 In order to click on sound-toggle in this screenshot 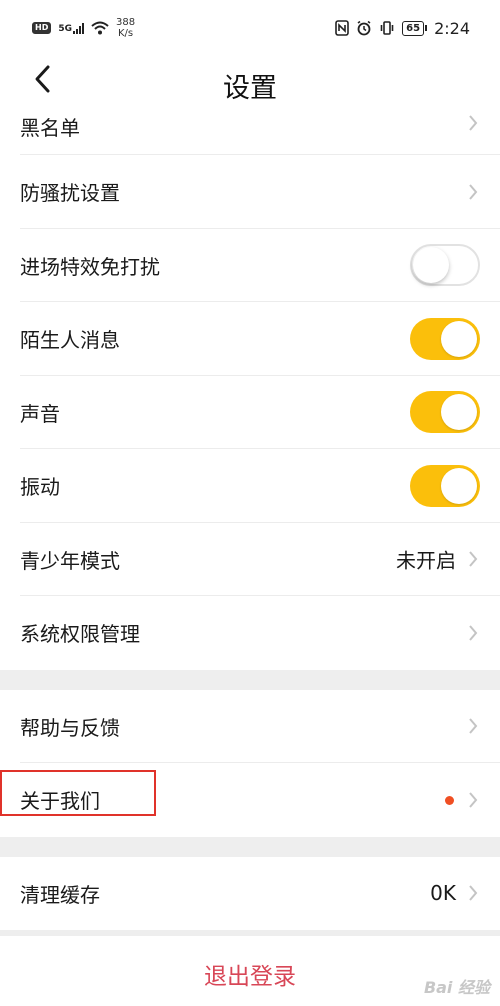, I will do `click(445, 412)`.